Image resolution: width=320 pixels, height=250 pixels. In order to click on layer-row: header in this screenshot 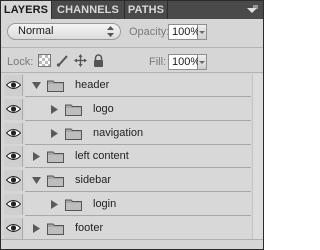, I will do `click(132, 85)`.